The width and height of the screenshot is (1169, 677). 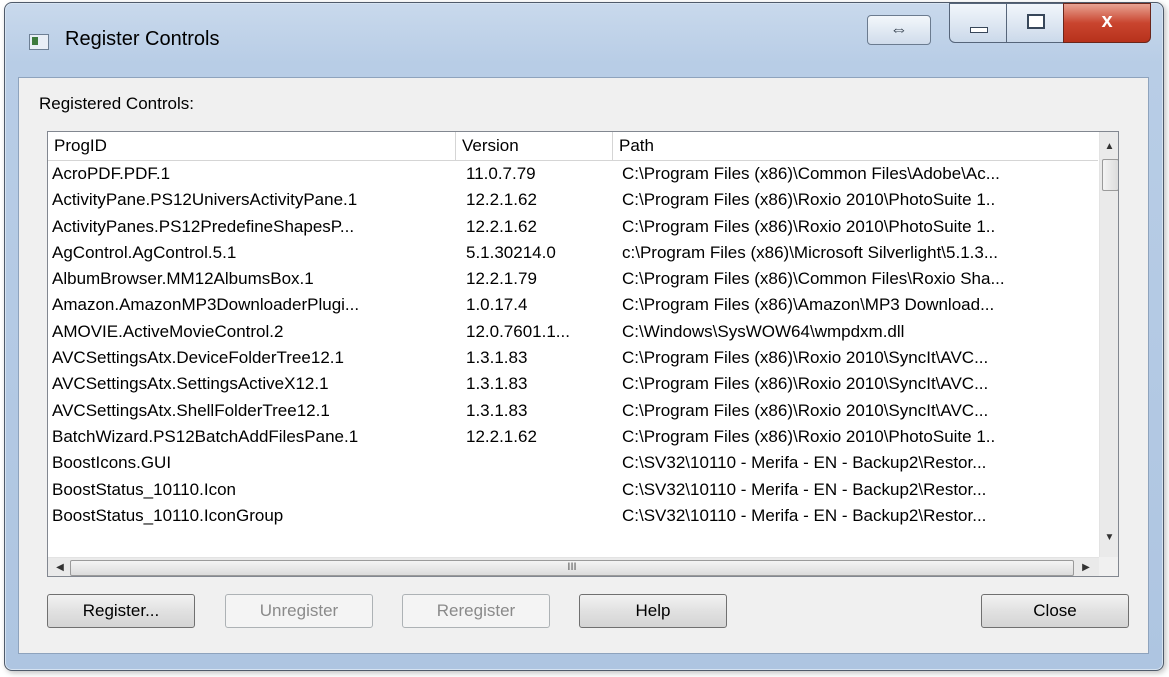 I want to click on chevron-right-icon: ▶, so click(x=1086, y=567).